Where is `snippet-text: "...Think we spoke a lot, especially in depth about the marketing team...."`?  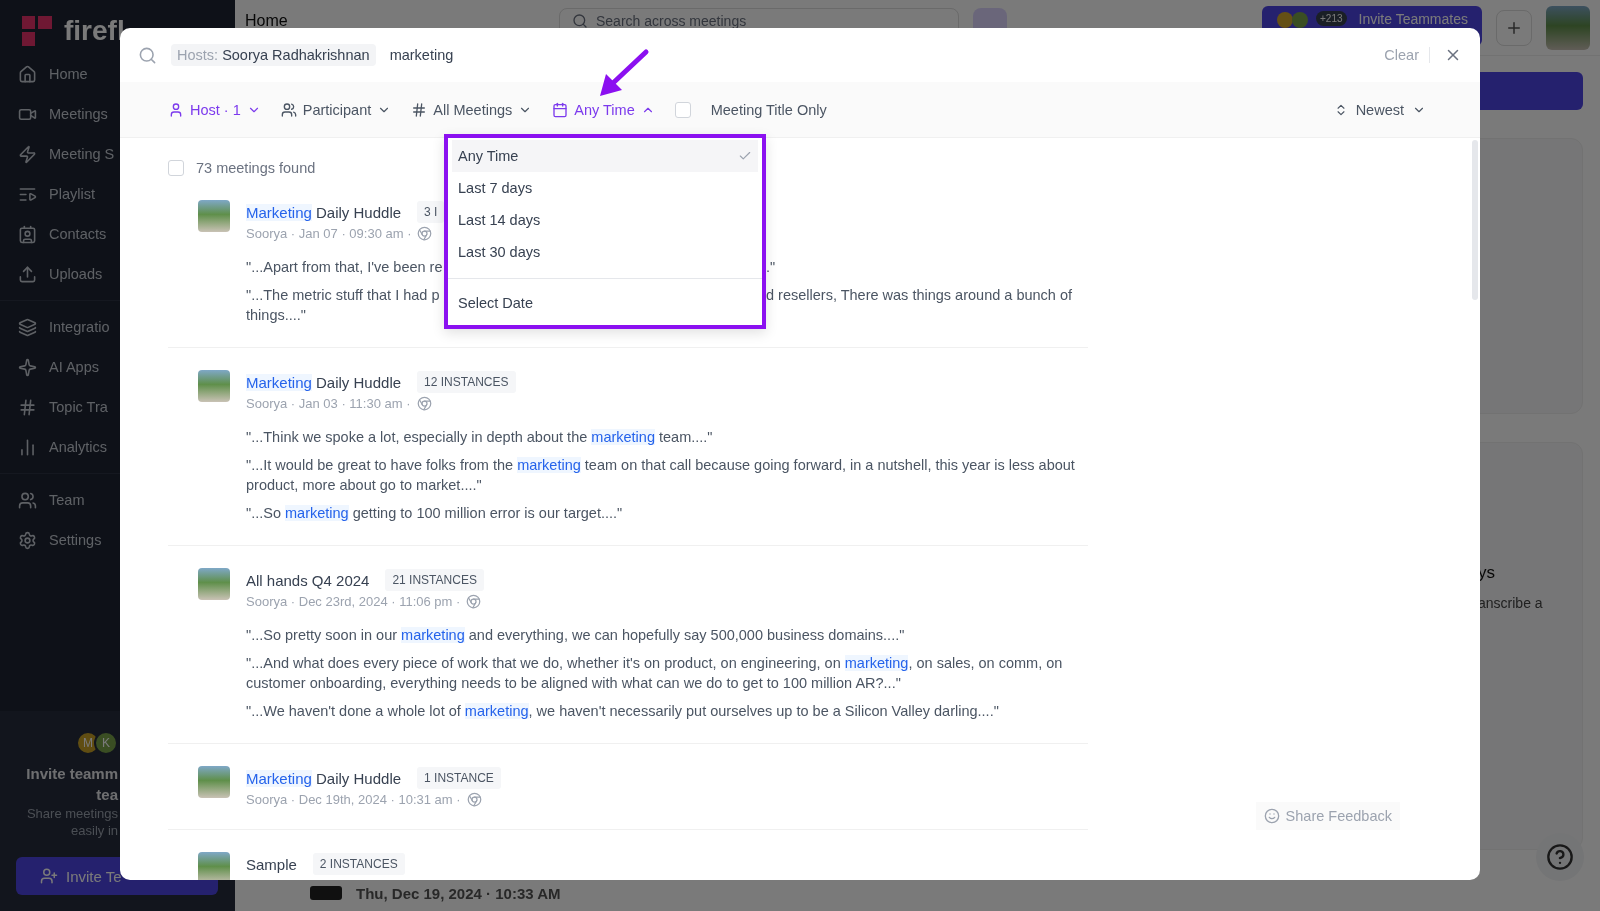 snippet-text: "...Think we spoke a lot, especially in depth about the marketing team...." is located at coordinates (480, 437).